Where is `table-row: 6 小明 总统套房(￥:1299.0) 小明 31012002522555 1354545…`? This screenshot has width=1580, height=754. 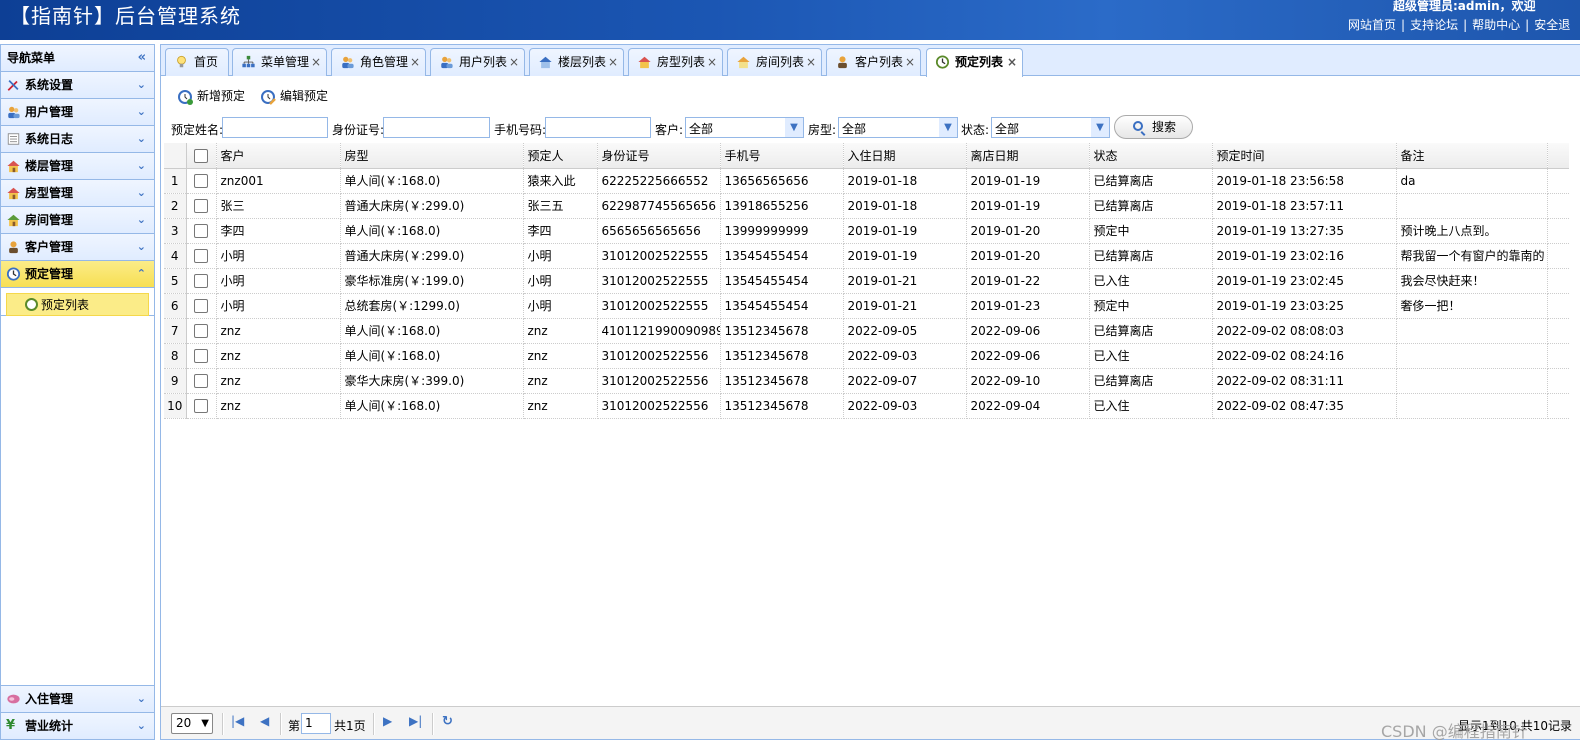 table-row: 6 小明 总统套房(￥:1299.0) 小明 31012002522555 1354545… is located at coordinates (866, 306).